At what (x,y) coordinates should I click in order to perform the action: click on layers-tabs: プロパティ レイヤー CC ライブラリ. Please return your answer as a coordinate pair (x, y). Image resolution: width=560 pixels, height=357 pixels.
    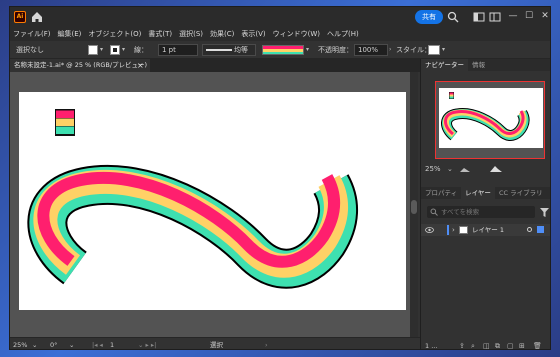
    Looking at the image, I should click on (485, 193).